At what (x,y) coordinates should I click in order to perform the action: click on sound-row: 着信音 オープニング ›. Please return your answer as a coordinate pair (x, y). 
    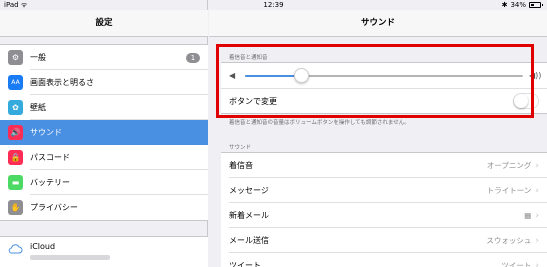
    Looking at the image, I should click on (384, 165).